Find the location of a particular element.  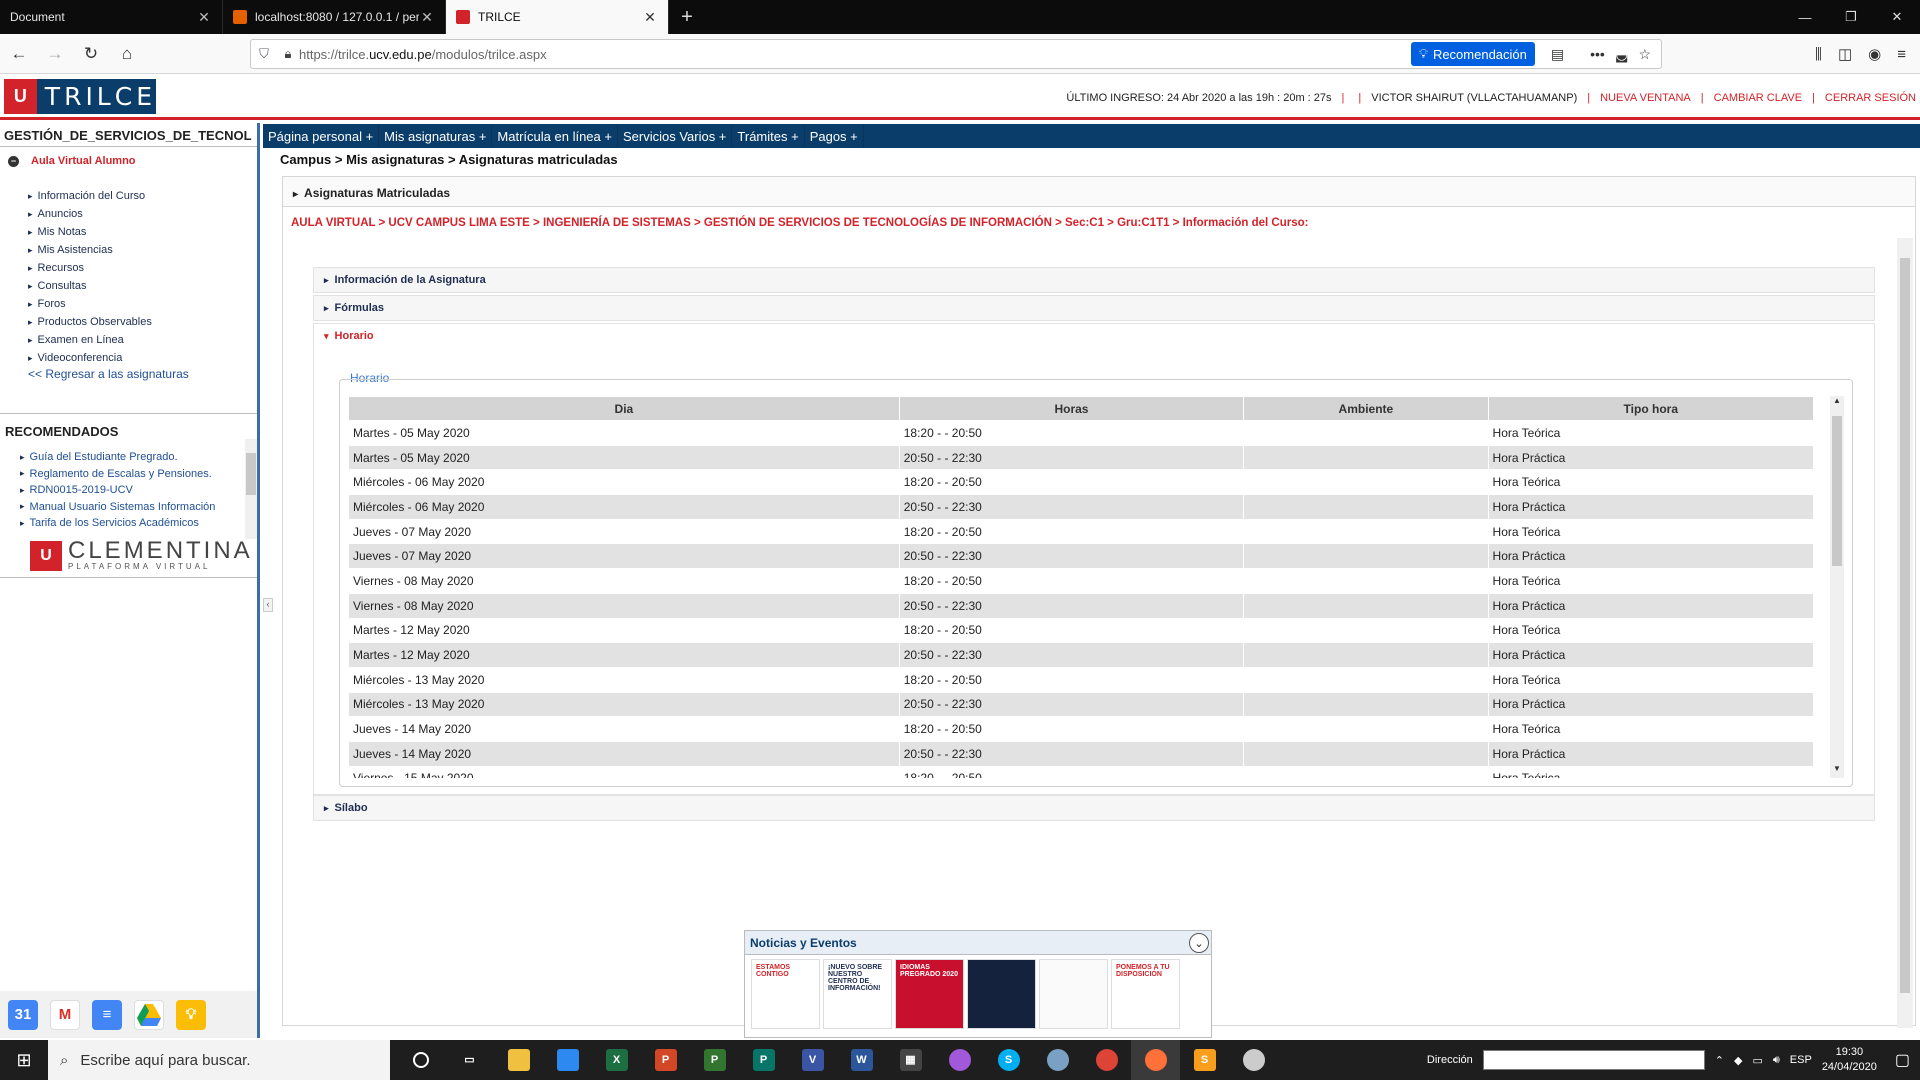

scroll-down-icon: ▼ is located at coordinates (1837, 771).